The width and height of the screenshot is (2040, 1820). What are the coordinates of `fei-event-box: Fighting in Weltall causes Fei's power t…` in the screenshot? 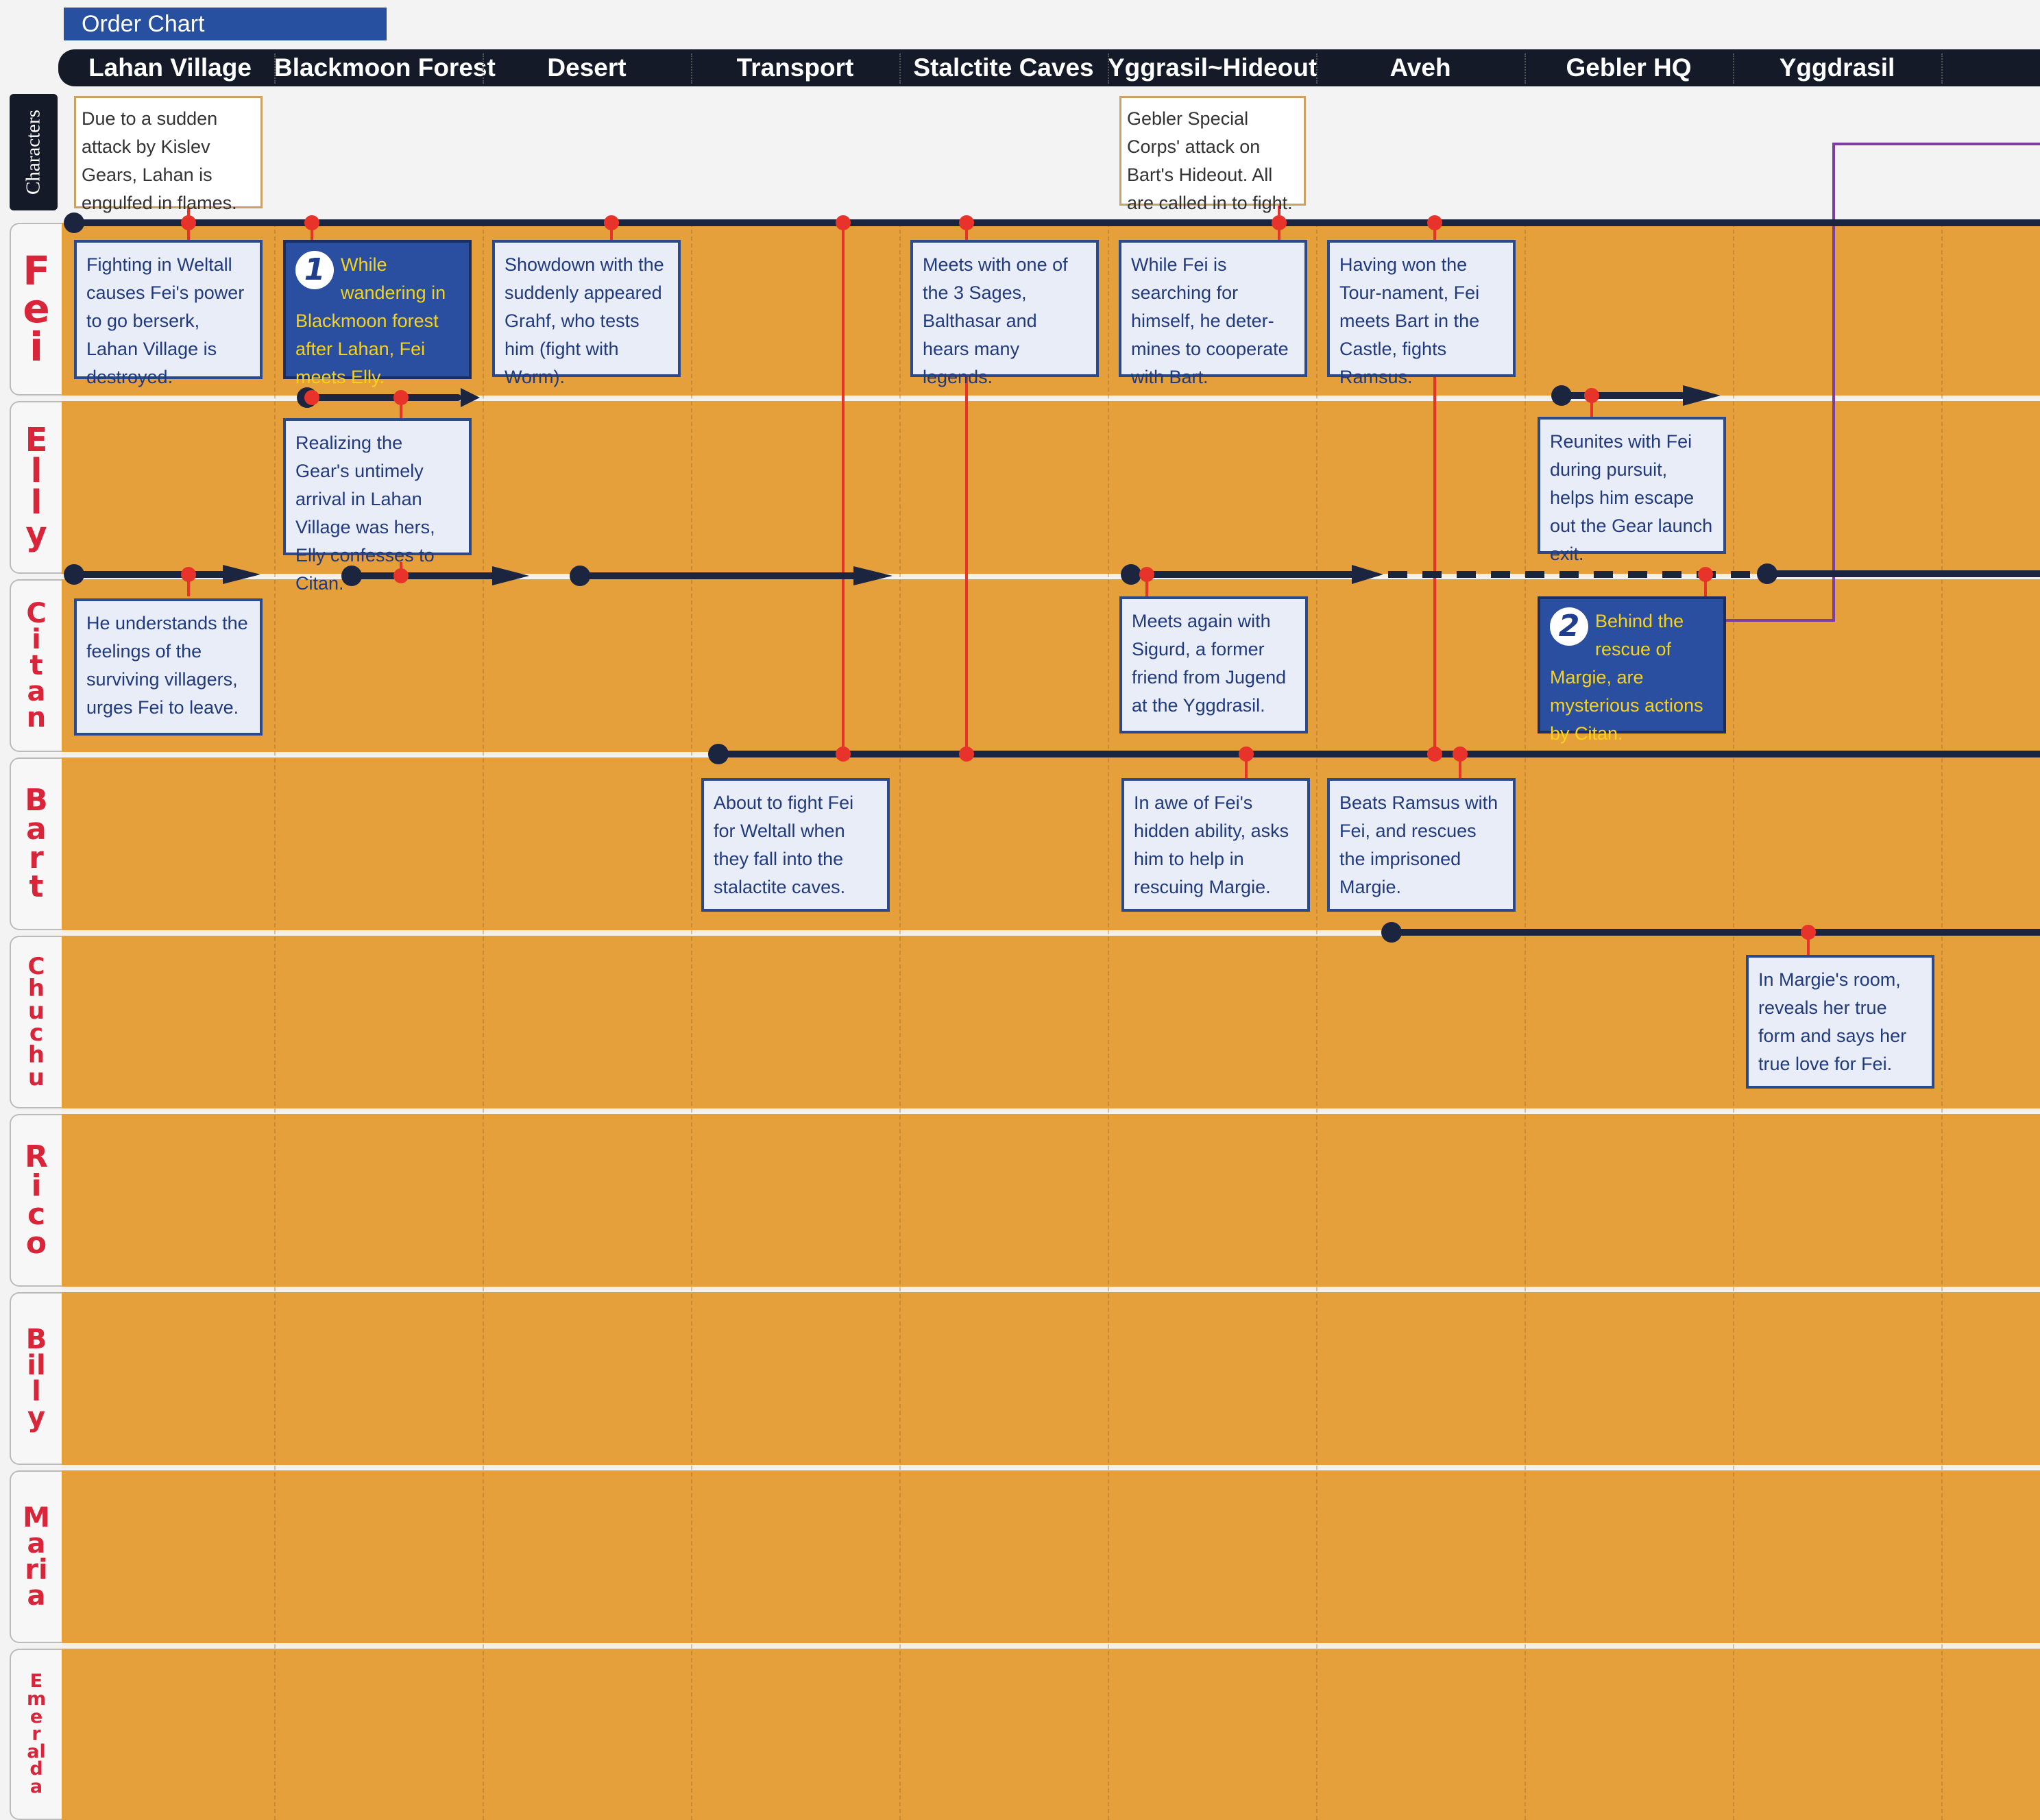 It's located at (168, 313).